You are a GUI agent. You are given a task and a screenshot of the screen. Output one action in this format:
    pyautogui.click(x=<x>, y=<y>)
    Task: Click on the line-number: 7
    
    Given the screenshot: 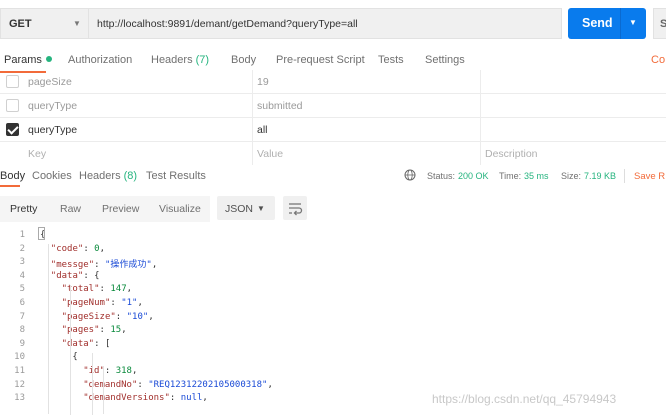 What is the action you would take?
    pyautogui.click(x=22, y=316)
    